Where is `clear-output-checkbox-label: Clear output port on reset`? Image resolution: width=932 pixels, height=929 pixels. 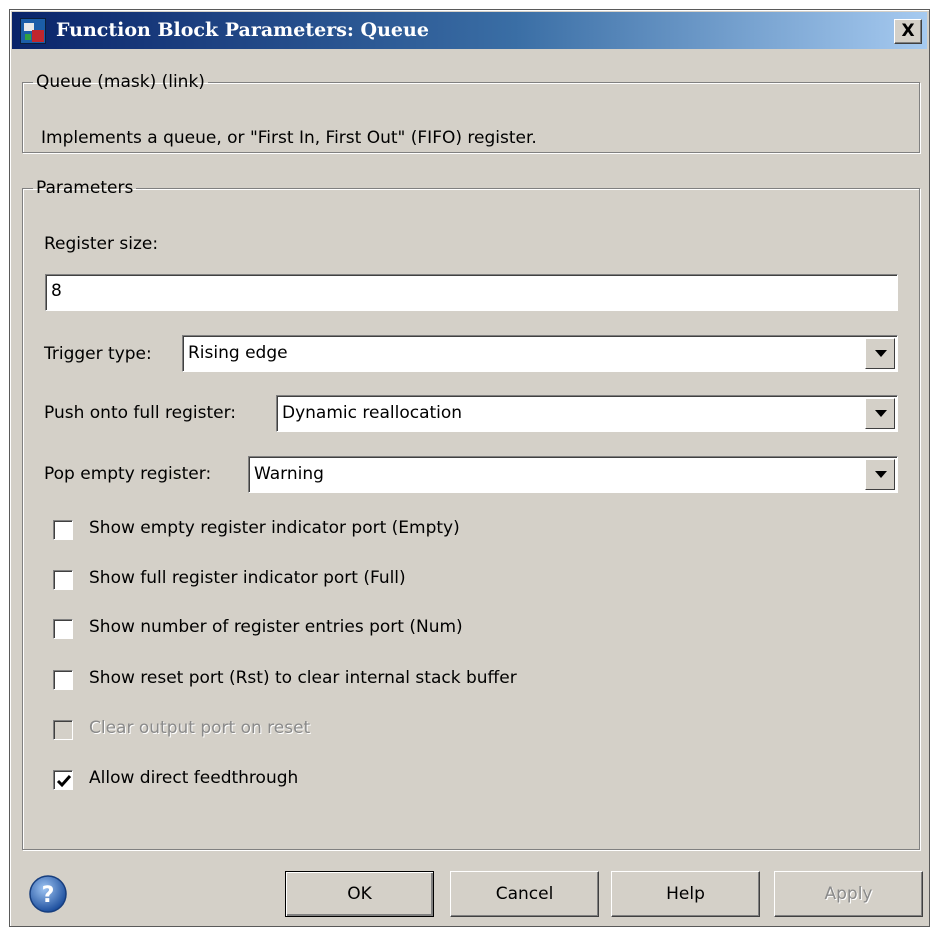
clear-output-checkbox-label: Clear output port on reset is located at coordinates (200, 728).